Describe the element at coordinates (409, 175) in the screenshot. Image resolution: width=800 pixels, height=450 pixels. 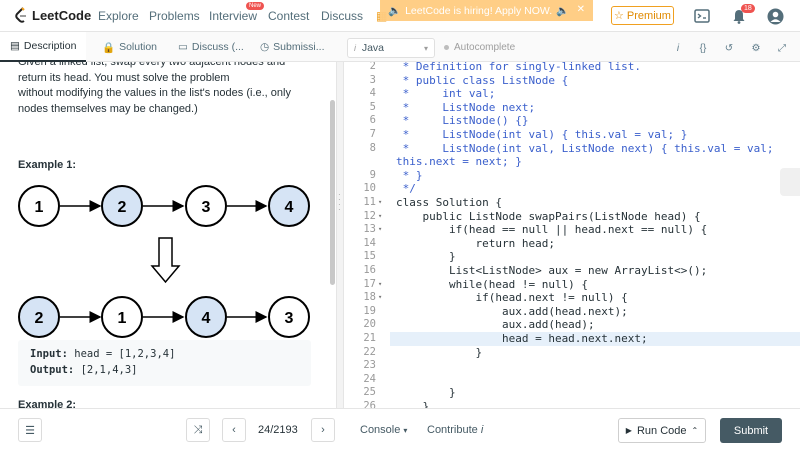
I see `code-line: * }` at that location.